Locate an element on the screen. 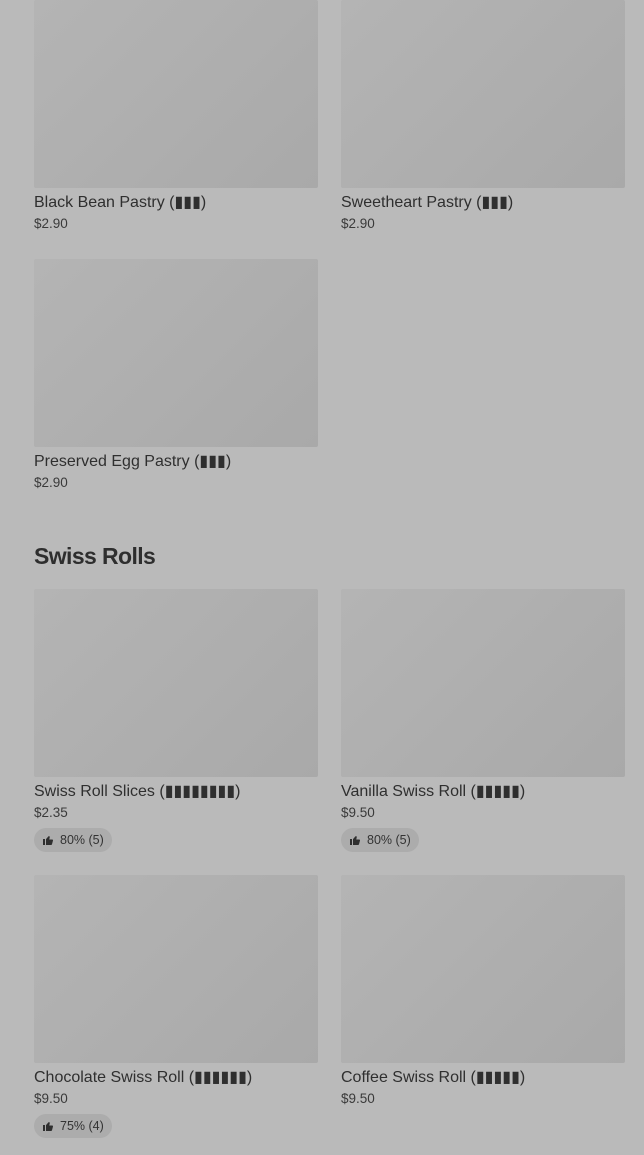  item-title: Coffee Swiss Roll (▮▮▮▮▮) is located at coordinates (433, 1077).